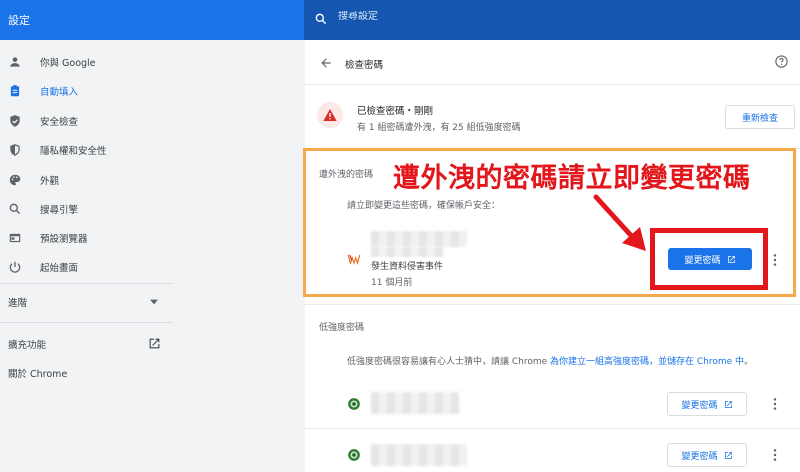  Describe the element at coordinates (572, 178) in the screenshot. I see `annotation-text: 遭外洩的密碼請立即變更密碼` at that location.